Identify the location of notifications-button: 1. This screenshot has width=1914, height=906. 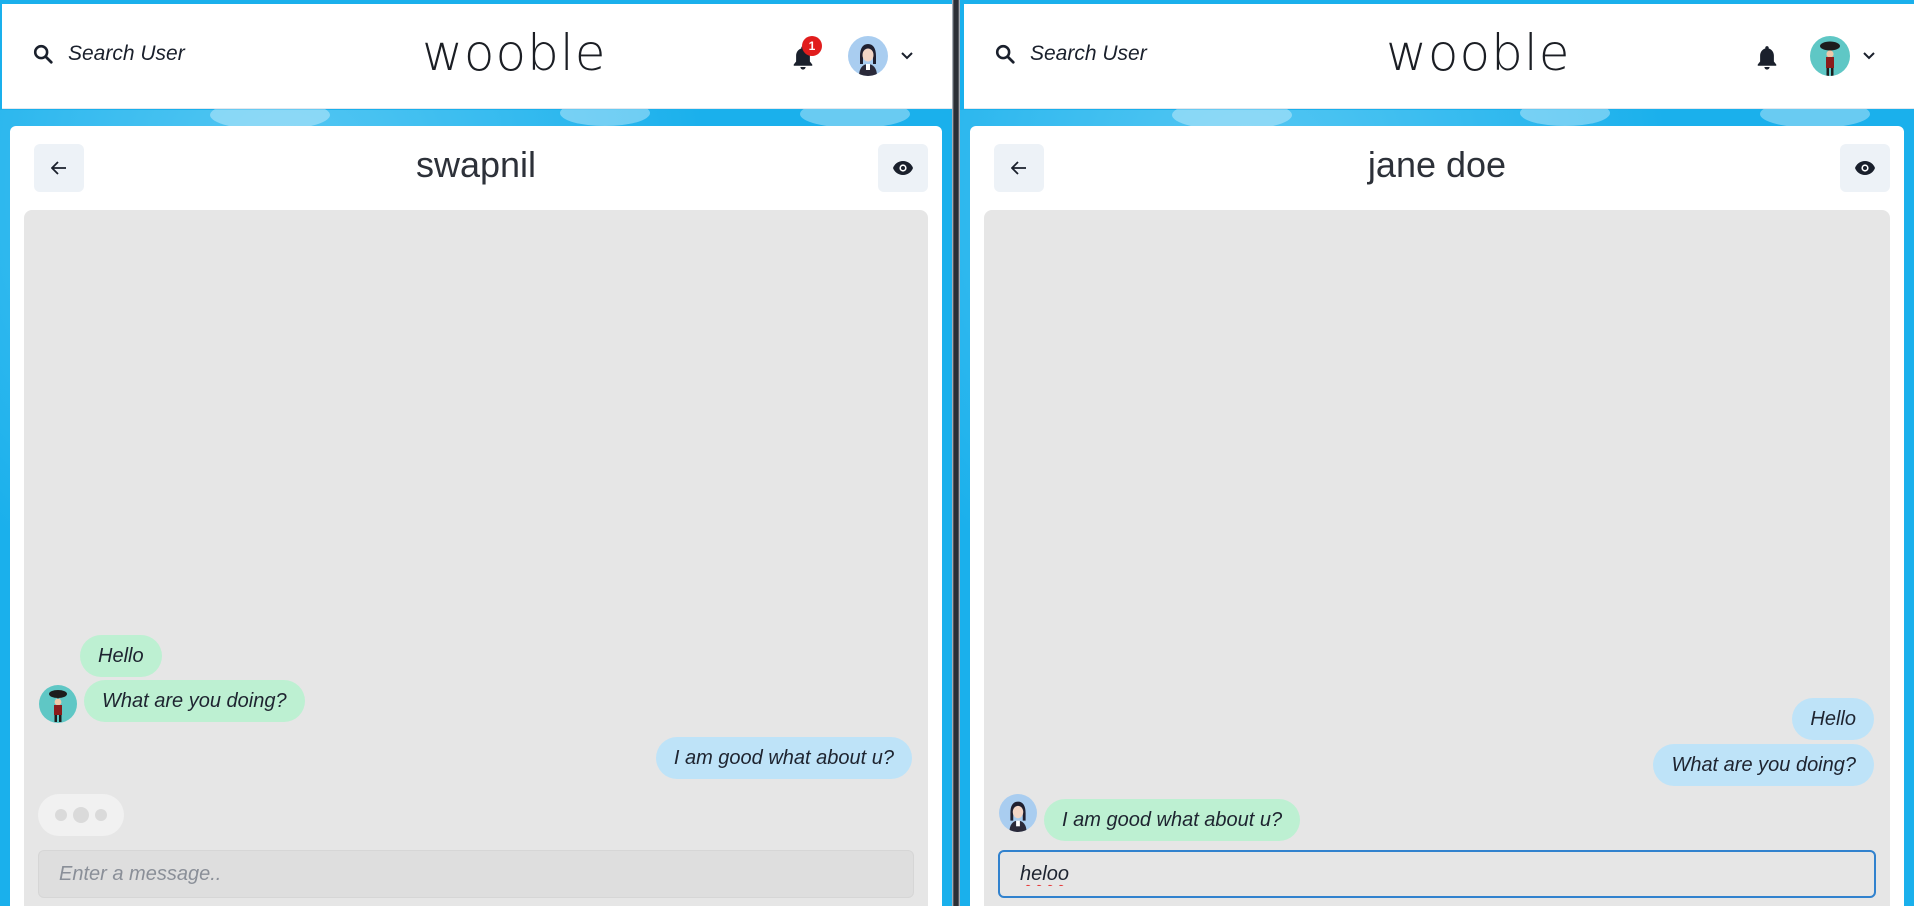
(806, 56).